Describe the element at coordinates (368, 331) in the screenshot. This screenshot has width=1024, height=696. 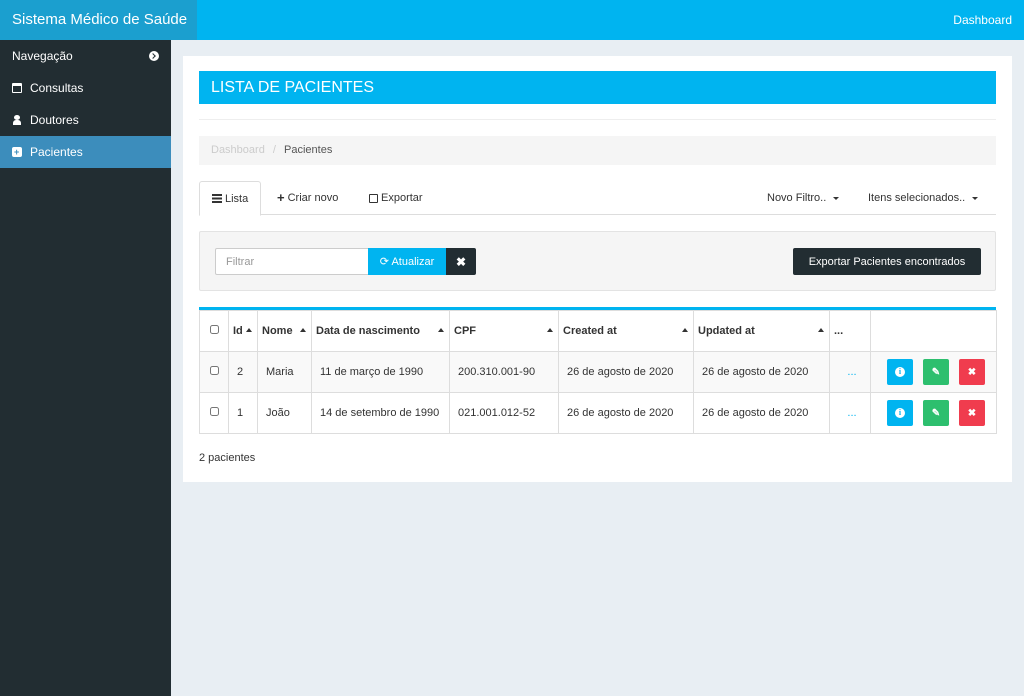
I see `column-label: Data de nascimento` at that location.